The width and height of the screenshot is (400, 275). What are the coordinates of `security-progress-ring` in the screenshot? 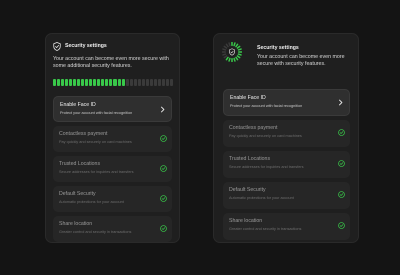 It's located at (232, 52).